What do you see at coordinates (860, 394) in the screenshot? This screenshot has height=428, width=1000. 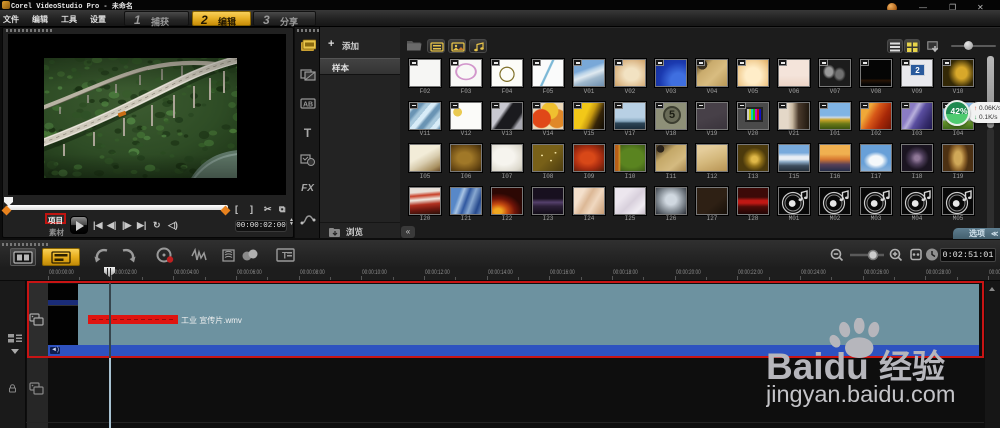 I see `svg-text: jingyan.baidu.com` at bounding box center [860, 394].